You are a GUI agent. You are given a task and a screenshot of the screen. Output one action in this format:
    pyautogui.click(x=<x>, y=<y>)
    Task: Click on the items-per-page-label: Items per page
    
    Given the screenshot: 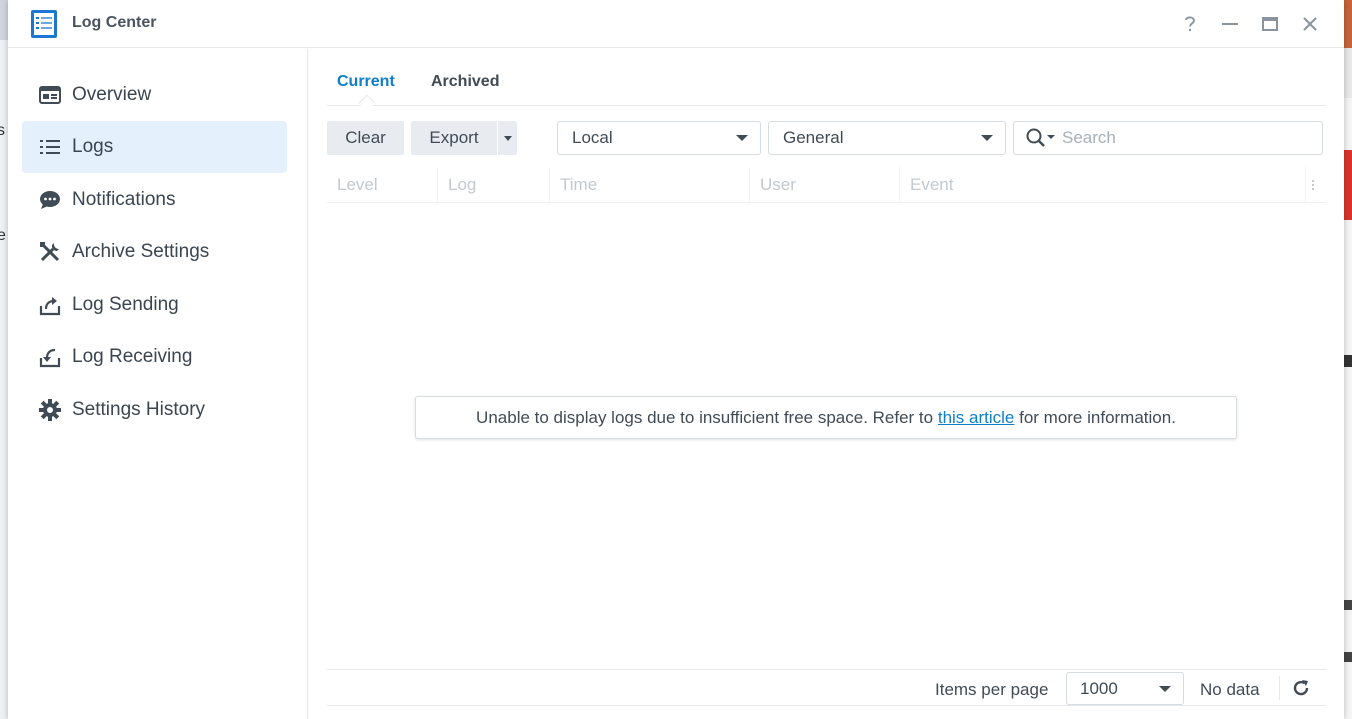 What is the action you would take?
    pyautogui.click(x=992, y=689)
    